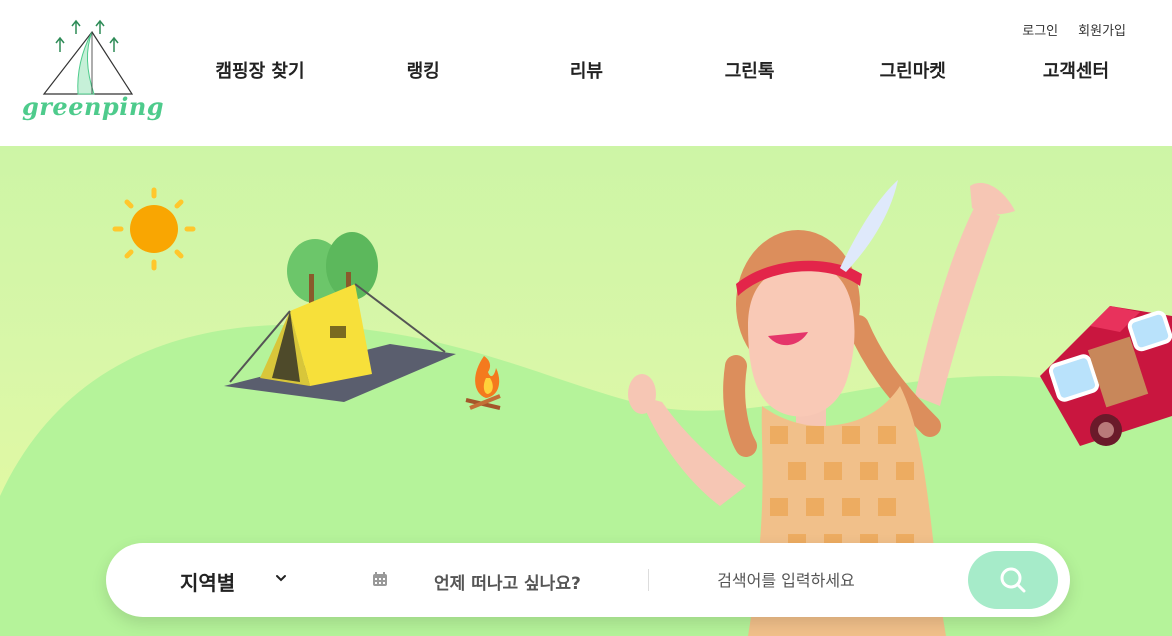 This screenshot has width=1172, height=636. What do you see at coordinates (154, 229) in the screenshot?
I see `sun-icon` at bounding box center [154, 229].